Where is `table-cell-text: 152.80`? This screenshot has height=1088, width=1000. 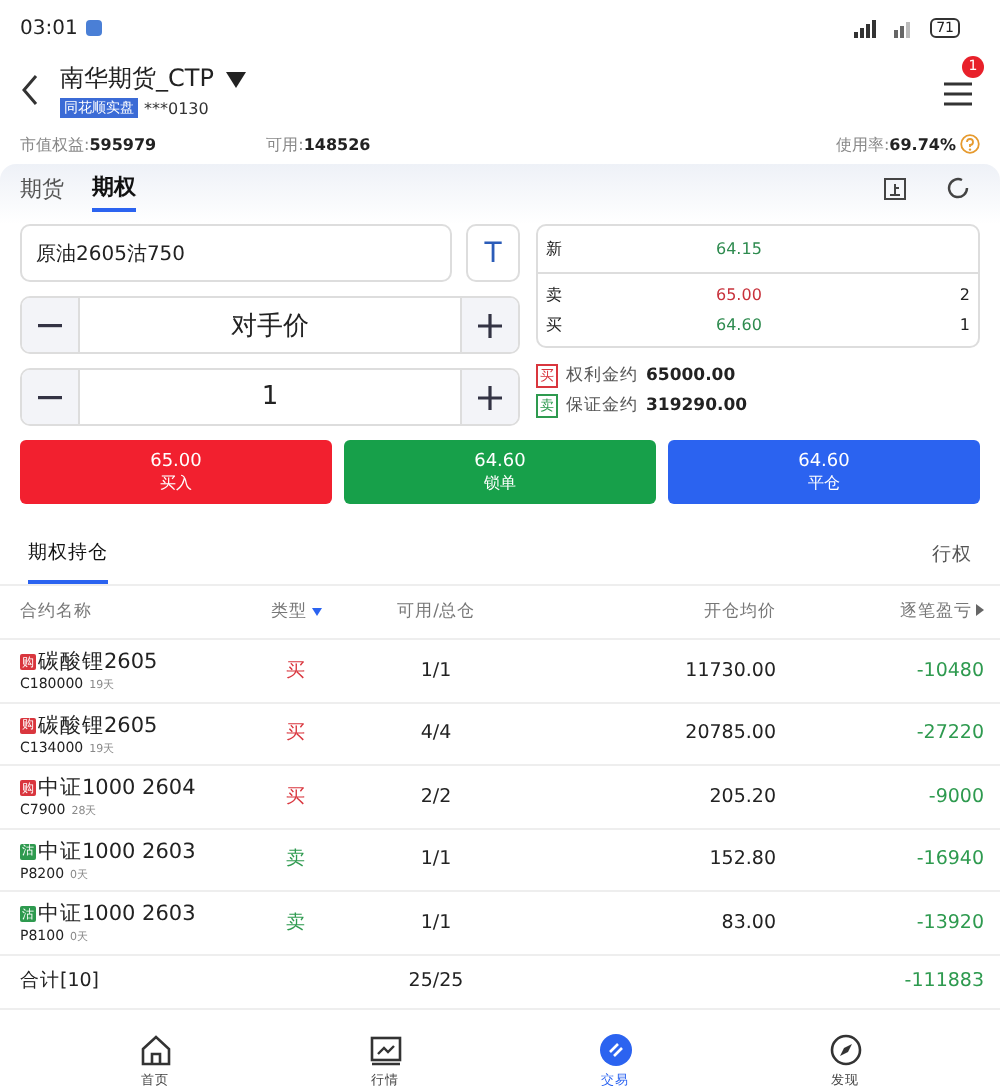 table-cell-text: 152.80 is located at coordinates (741, 859).